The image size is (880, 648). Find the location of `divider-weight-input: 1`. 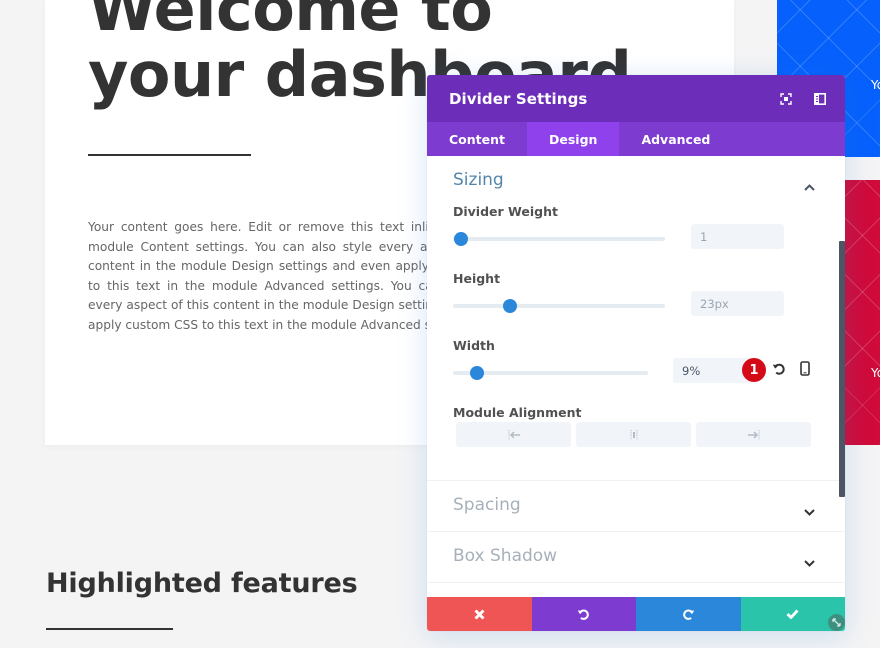

divider-weight-input: 1 is located at coordinates (737, 236).